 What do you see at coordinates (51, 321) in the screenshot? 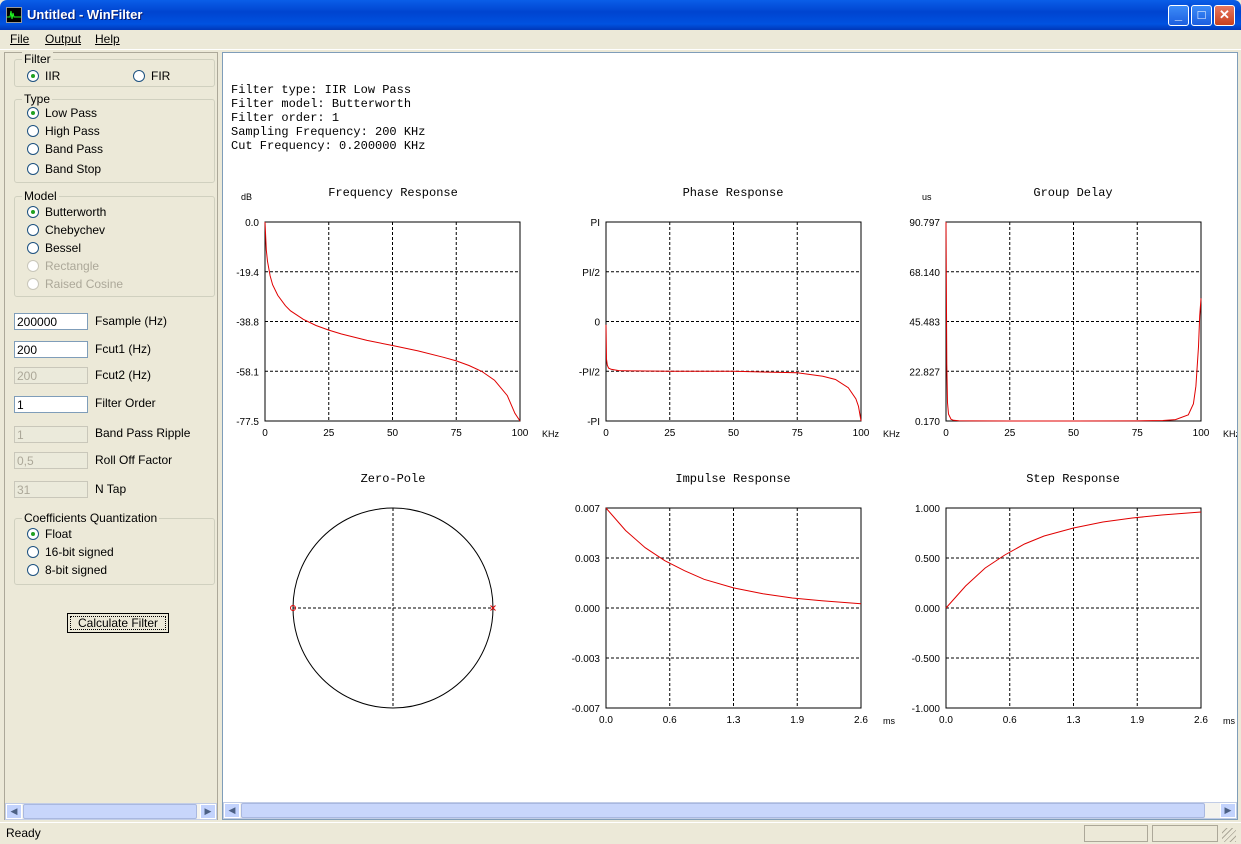
I see `fsample-input` at bounding box center [51, 321].